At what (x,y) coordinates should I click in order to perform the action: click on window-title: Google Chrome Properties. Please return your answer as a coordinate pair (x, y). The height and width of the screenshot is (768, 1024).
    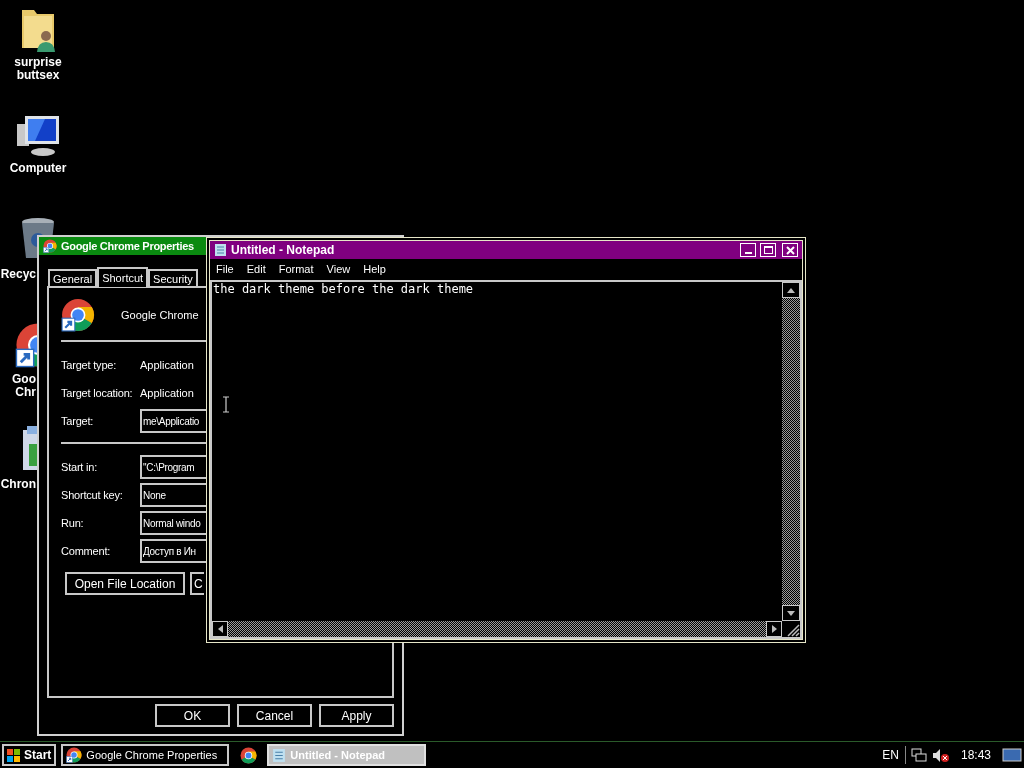
    Looking at the image, I should click on (127, 246).